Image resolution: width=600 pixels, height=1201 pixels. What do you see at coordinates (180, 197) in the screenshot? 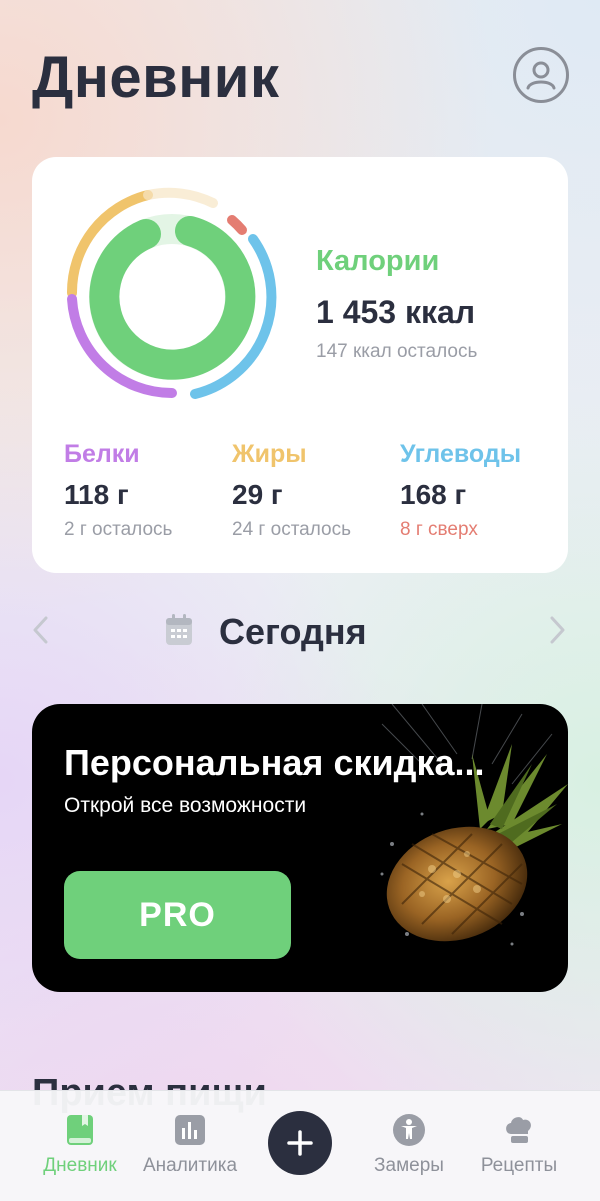
I see `fat-ring-remaining` at bounding box center [180, 197].